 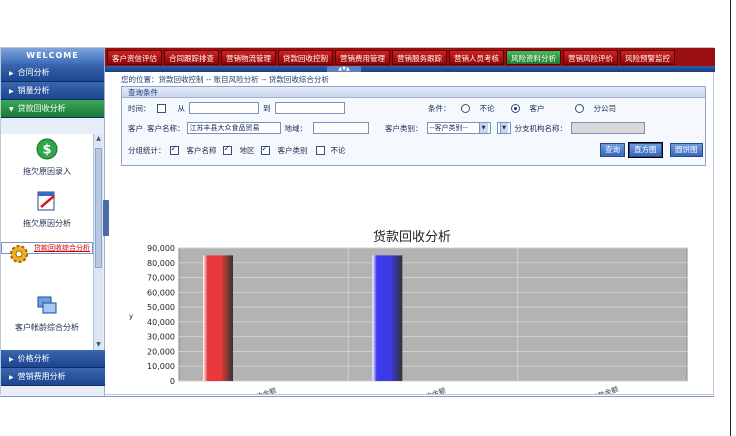 I want to click on tab-2: 营销物流管理, so click(x=248, y=57).